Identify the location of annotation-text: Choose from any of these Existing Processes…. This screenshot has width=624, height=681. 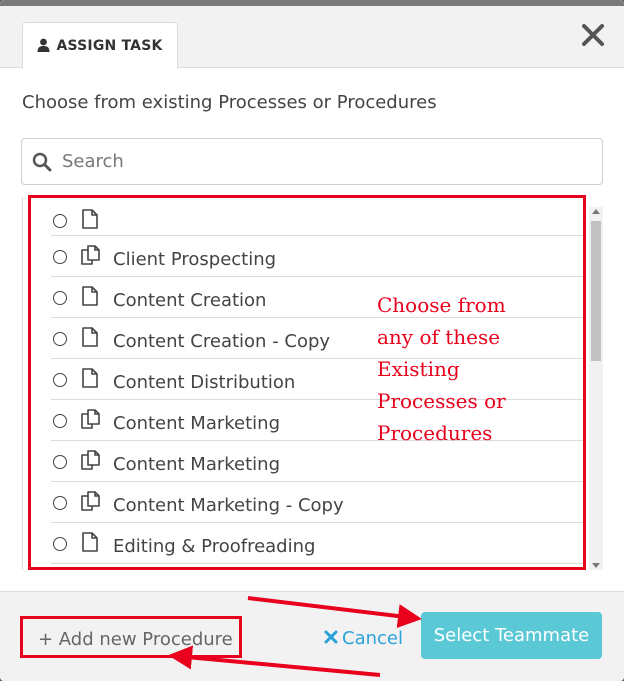
(472, 369).